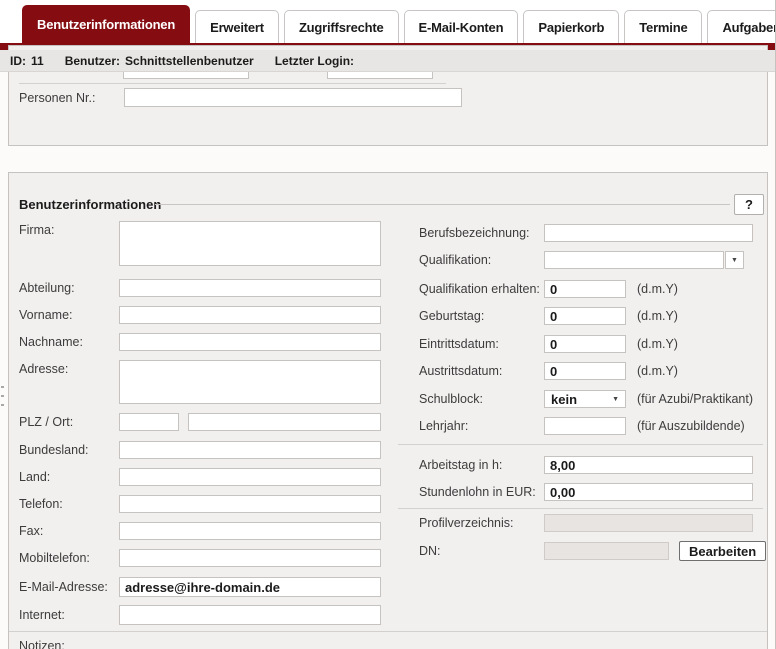 This screenshot has width=776, height=649. What do you see at coordinates (749, 204) in the screenshot?
I see `help-button: ?` at bounding box center [749, 204].